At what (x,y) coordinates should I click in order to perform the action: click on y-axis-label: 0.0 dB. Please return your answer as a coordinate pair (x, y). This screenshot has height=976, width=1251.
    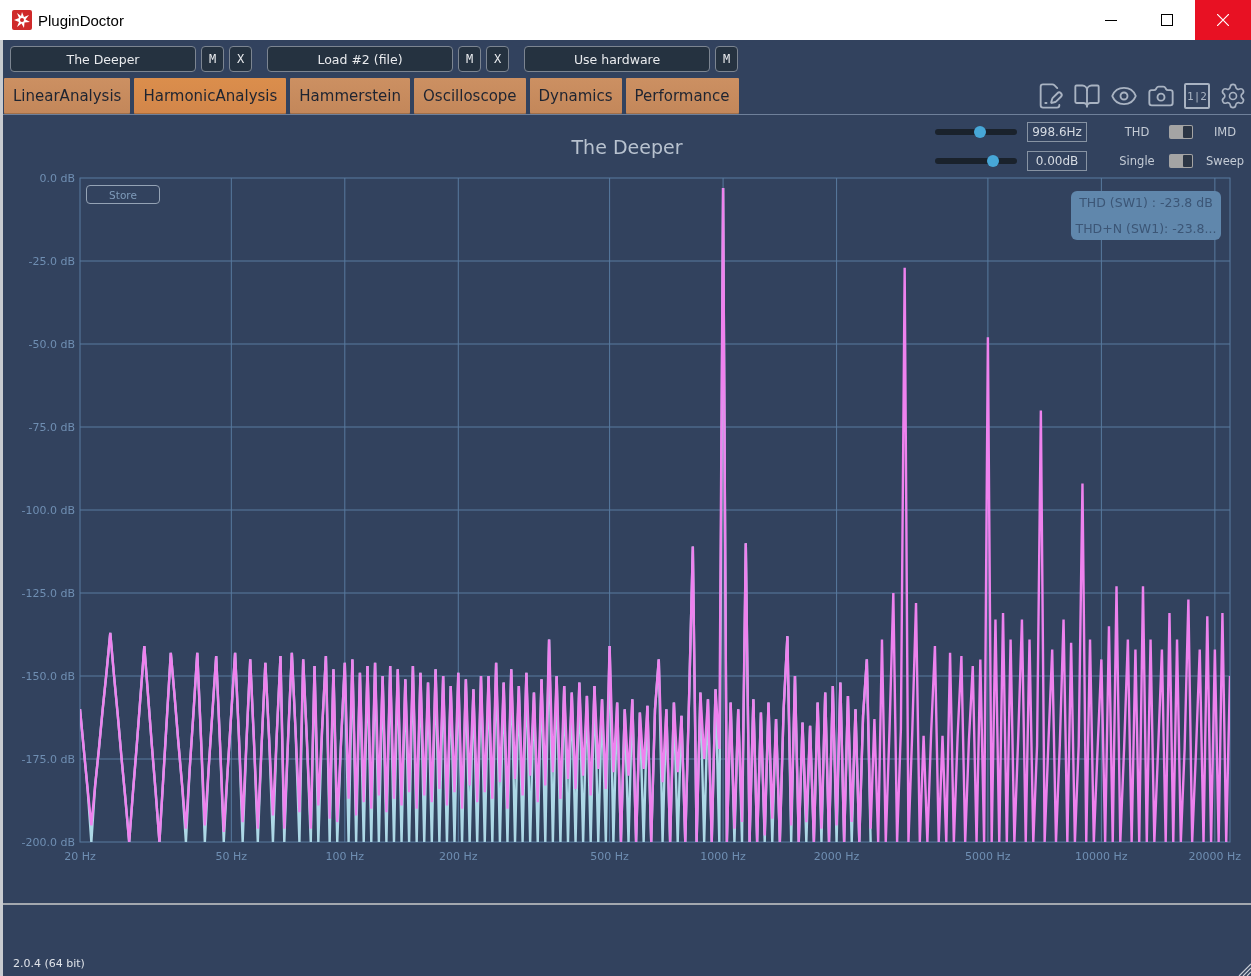
    Looking at the image, I should click on (57, 178).